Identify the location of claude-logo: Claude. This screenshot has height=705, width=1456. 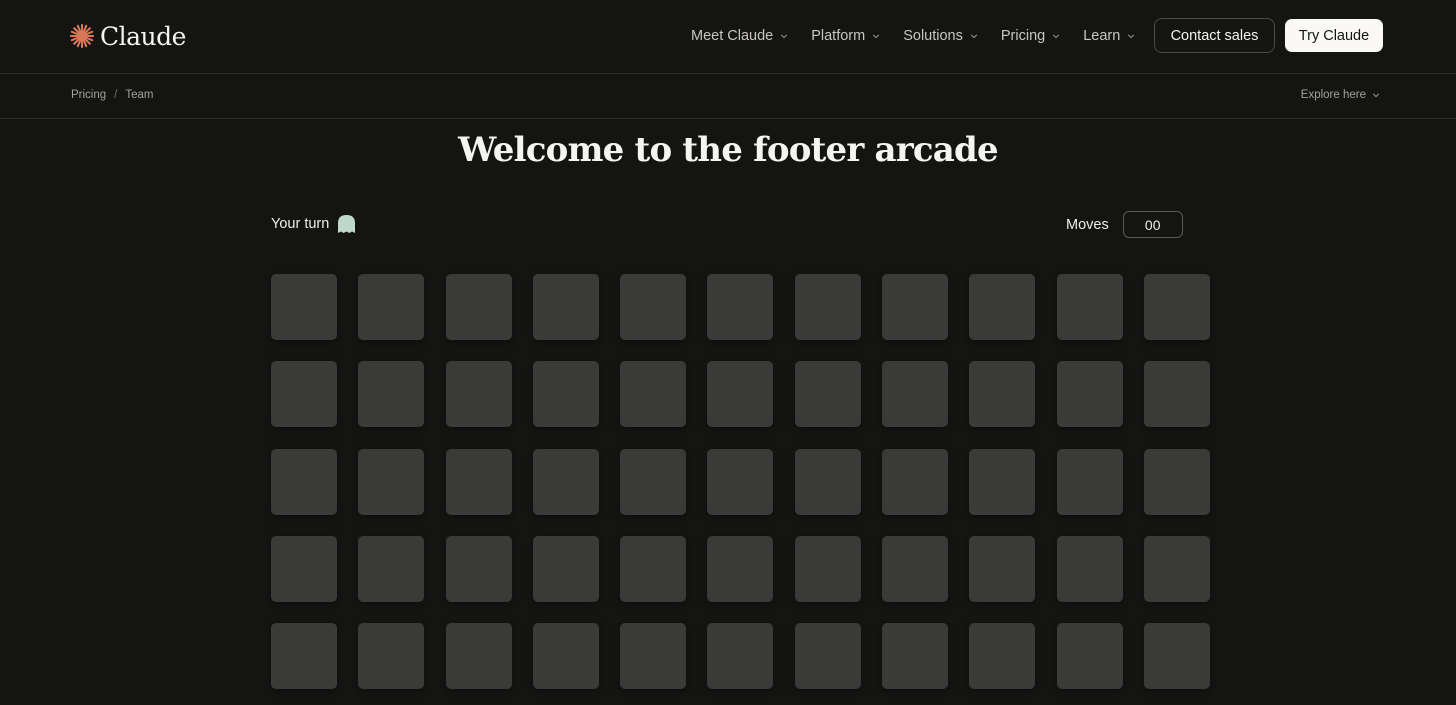
(128, 36).